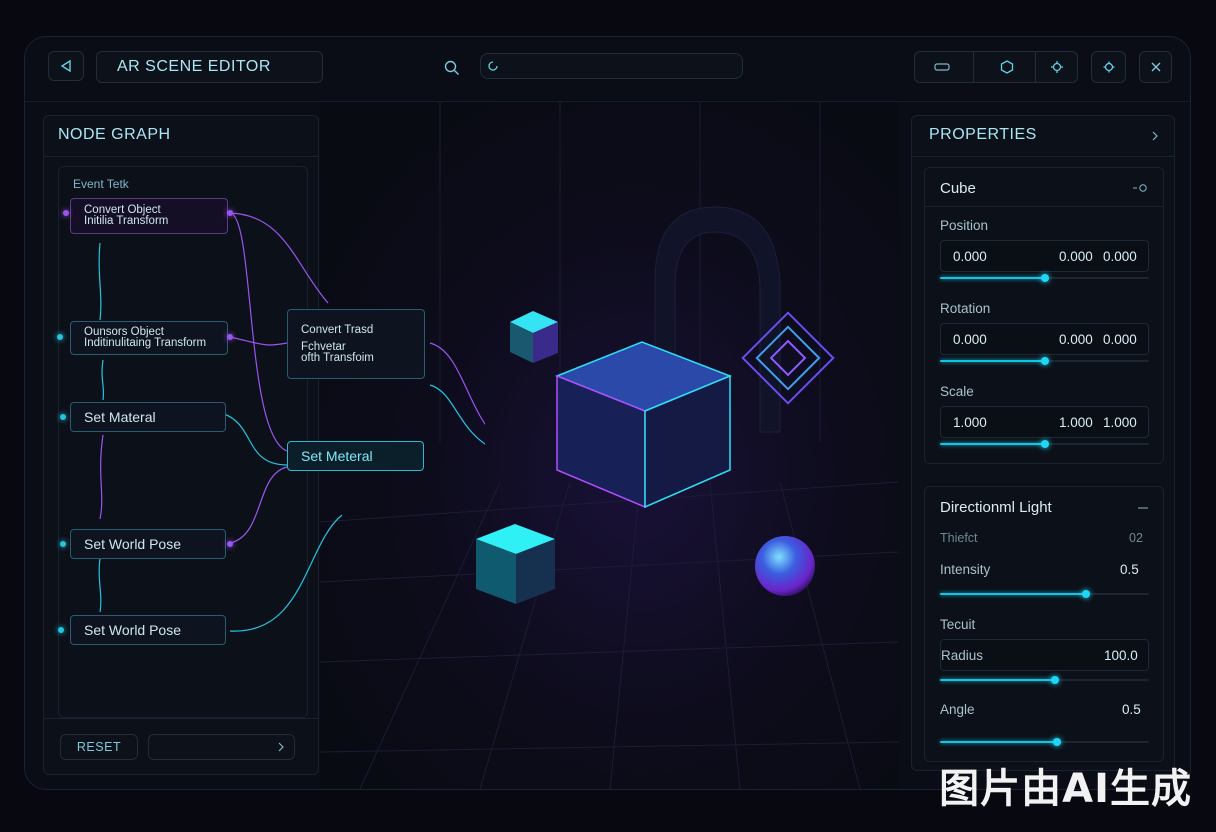  I want to click on scale-x: 1.000, so click(970, 422).